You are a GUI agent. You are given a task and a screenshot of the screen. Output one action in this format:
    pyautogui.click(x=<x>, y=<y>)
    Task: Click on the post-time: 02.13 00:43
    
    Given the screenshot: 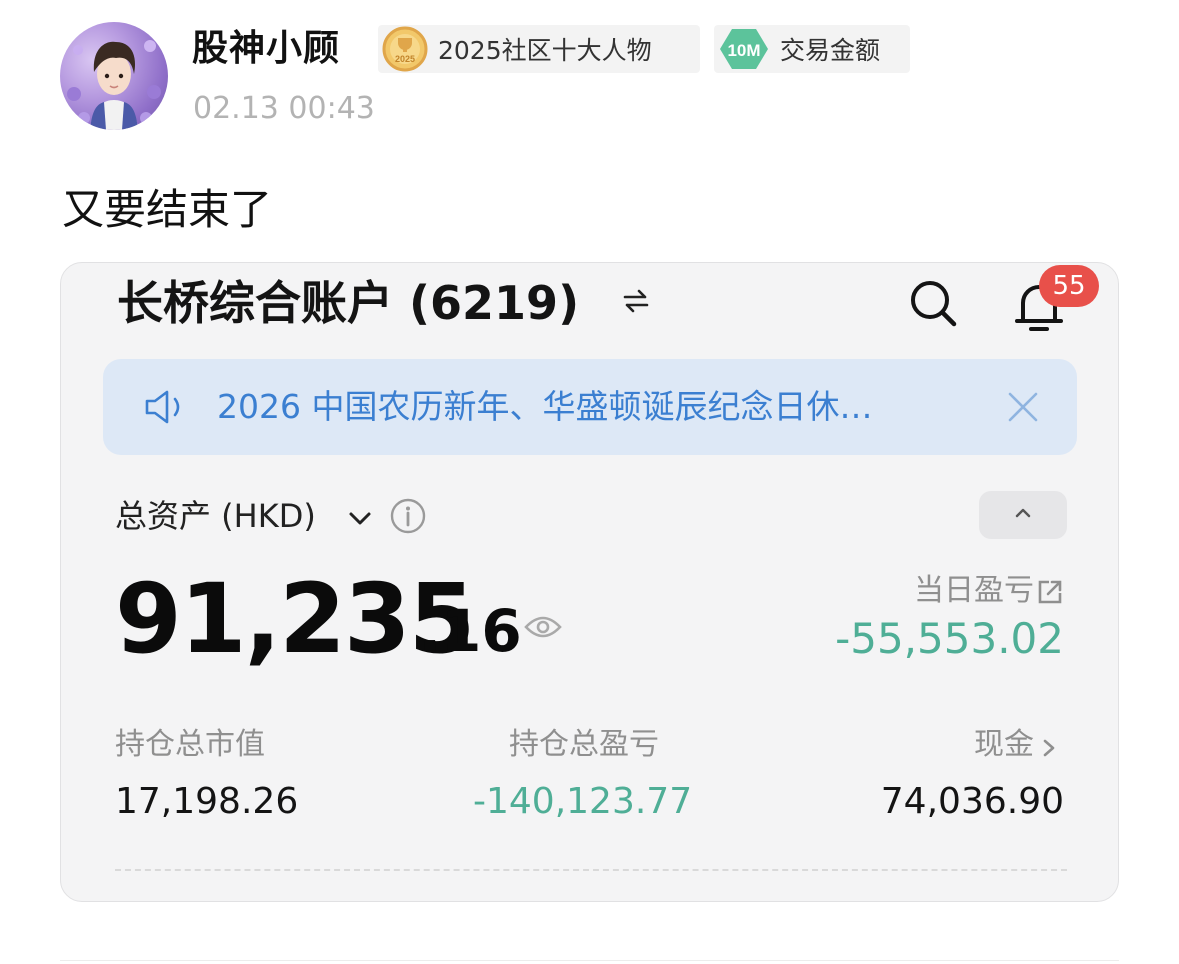 What is the action you would take?
    pyautogui.click(x=284, y=108)
    